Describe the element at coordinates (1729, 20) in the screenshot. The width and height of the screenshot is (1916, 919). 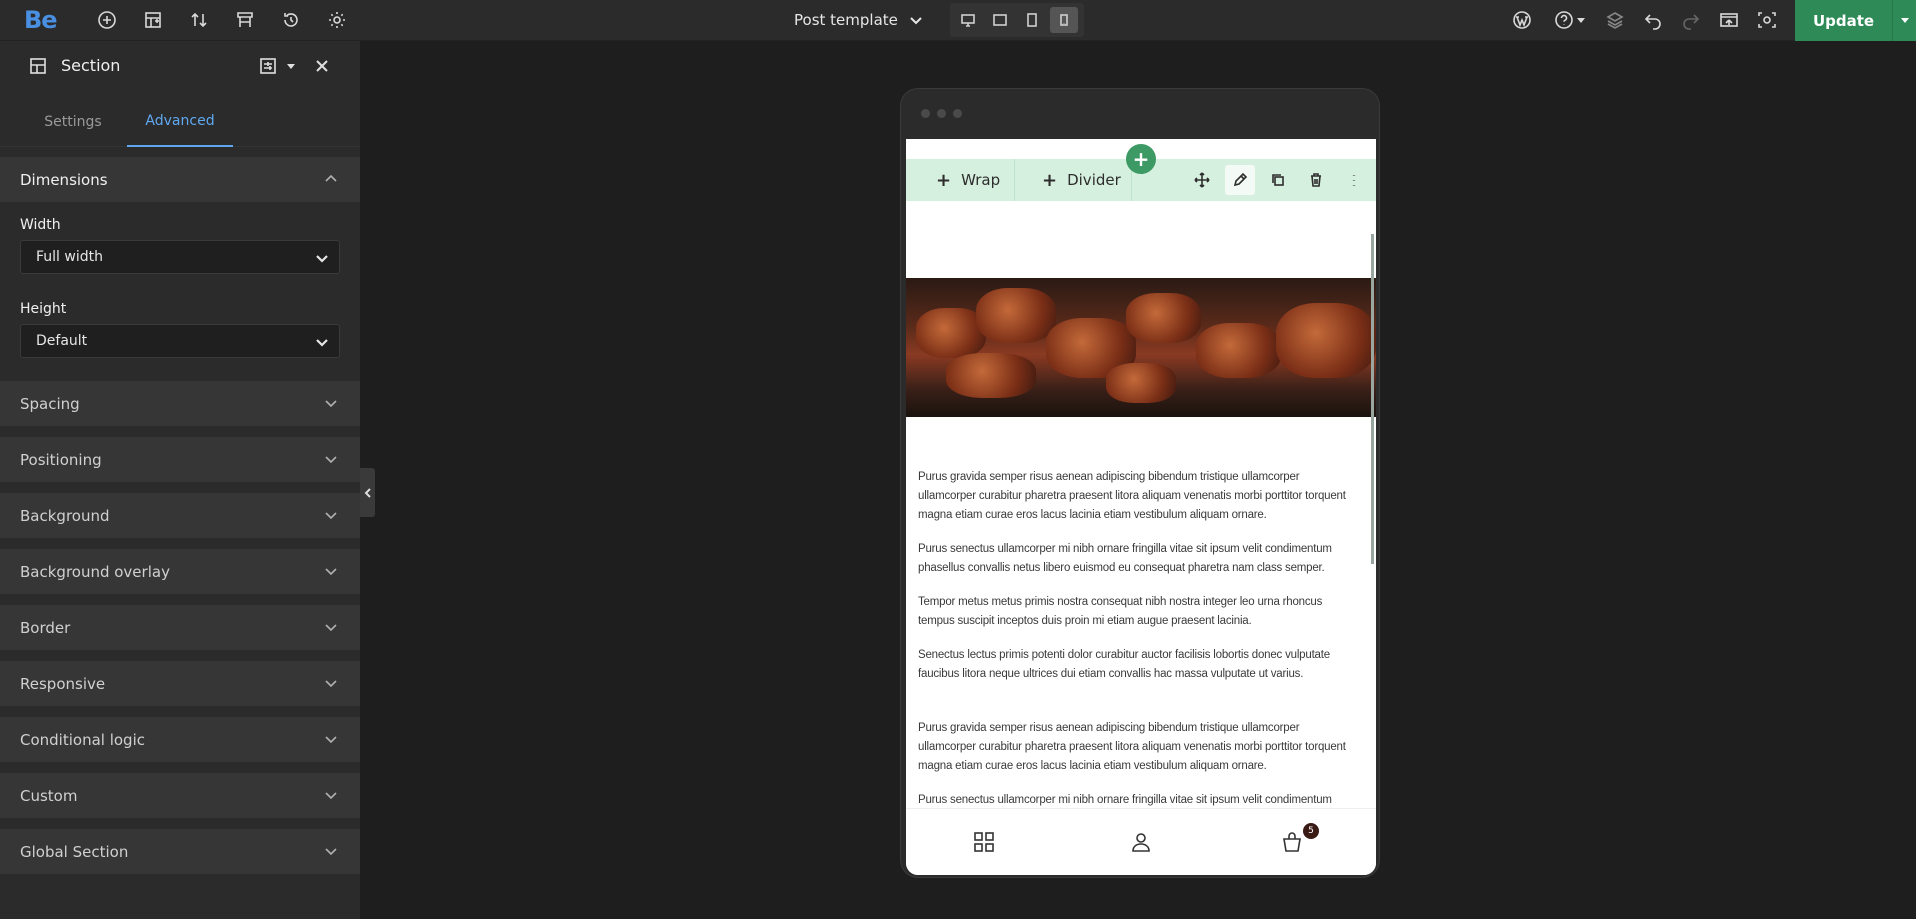
I see `preview-icon` at that location.